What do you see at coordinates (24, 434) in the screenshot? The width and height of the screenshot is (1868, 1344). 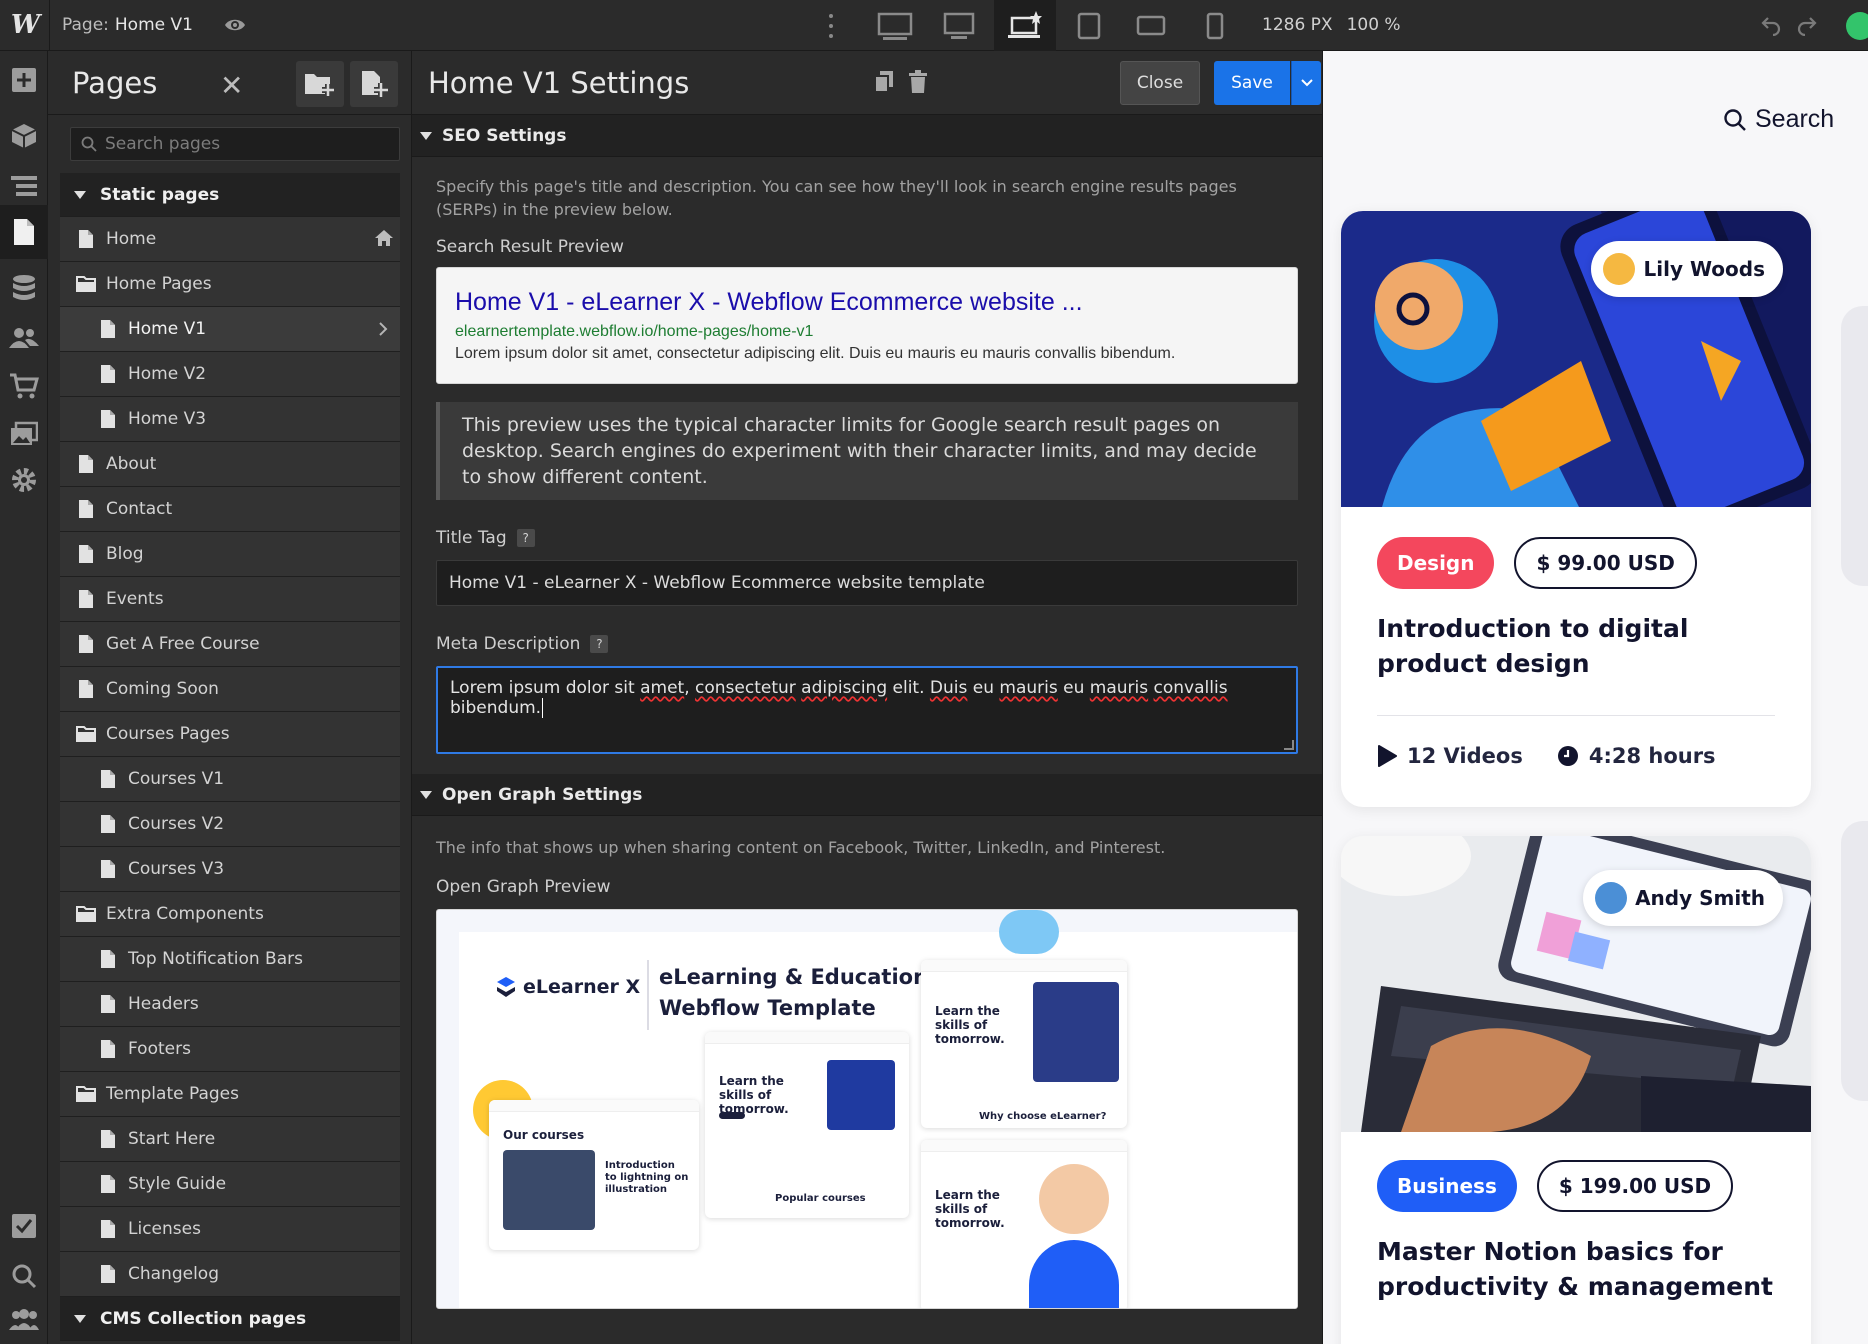 I see `assets-images-icon` at bounding box center [24, 434].